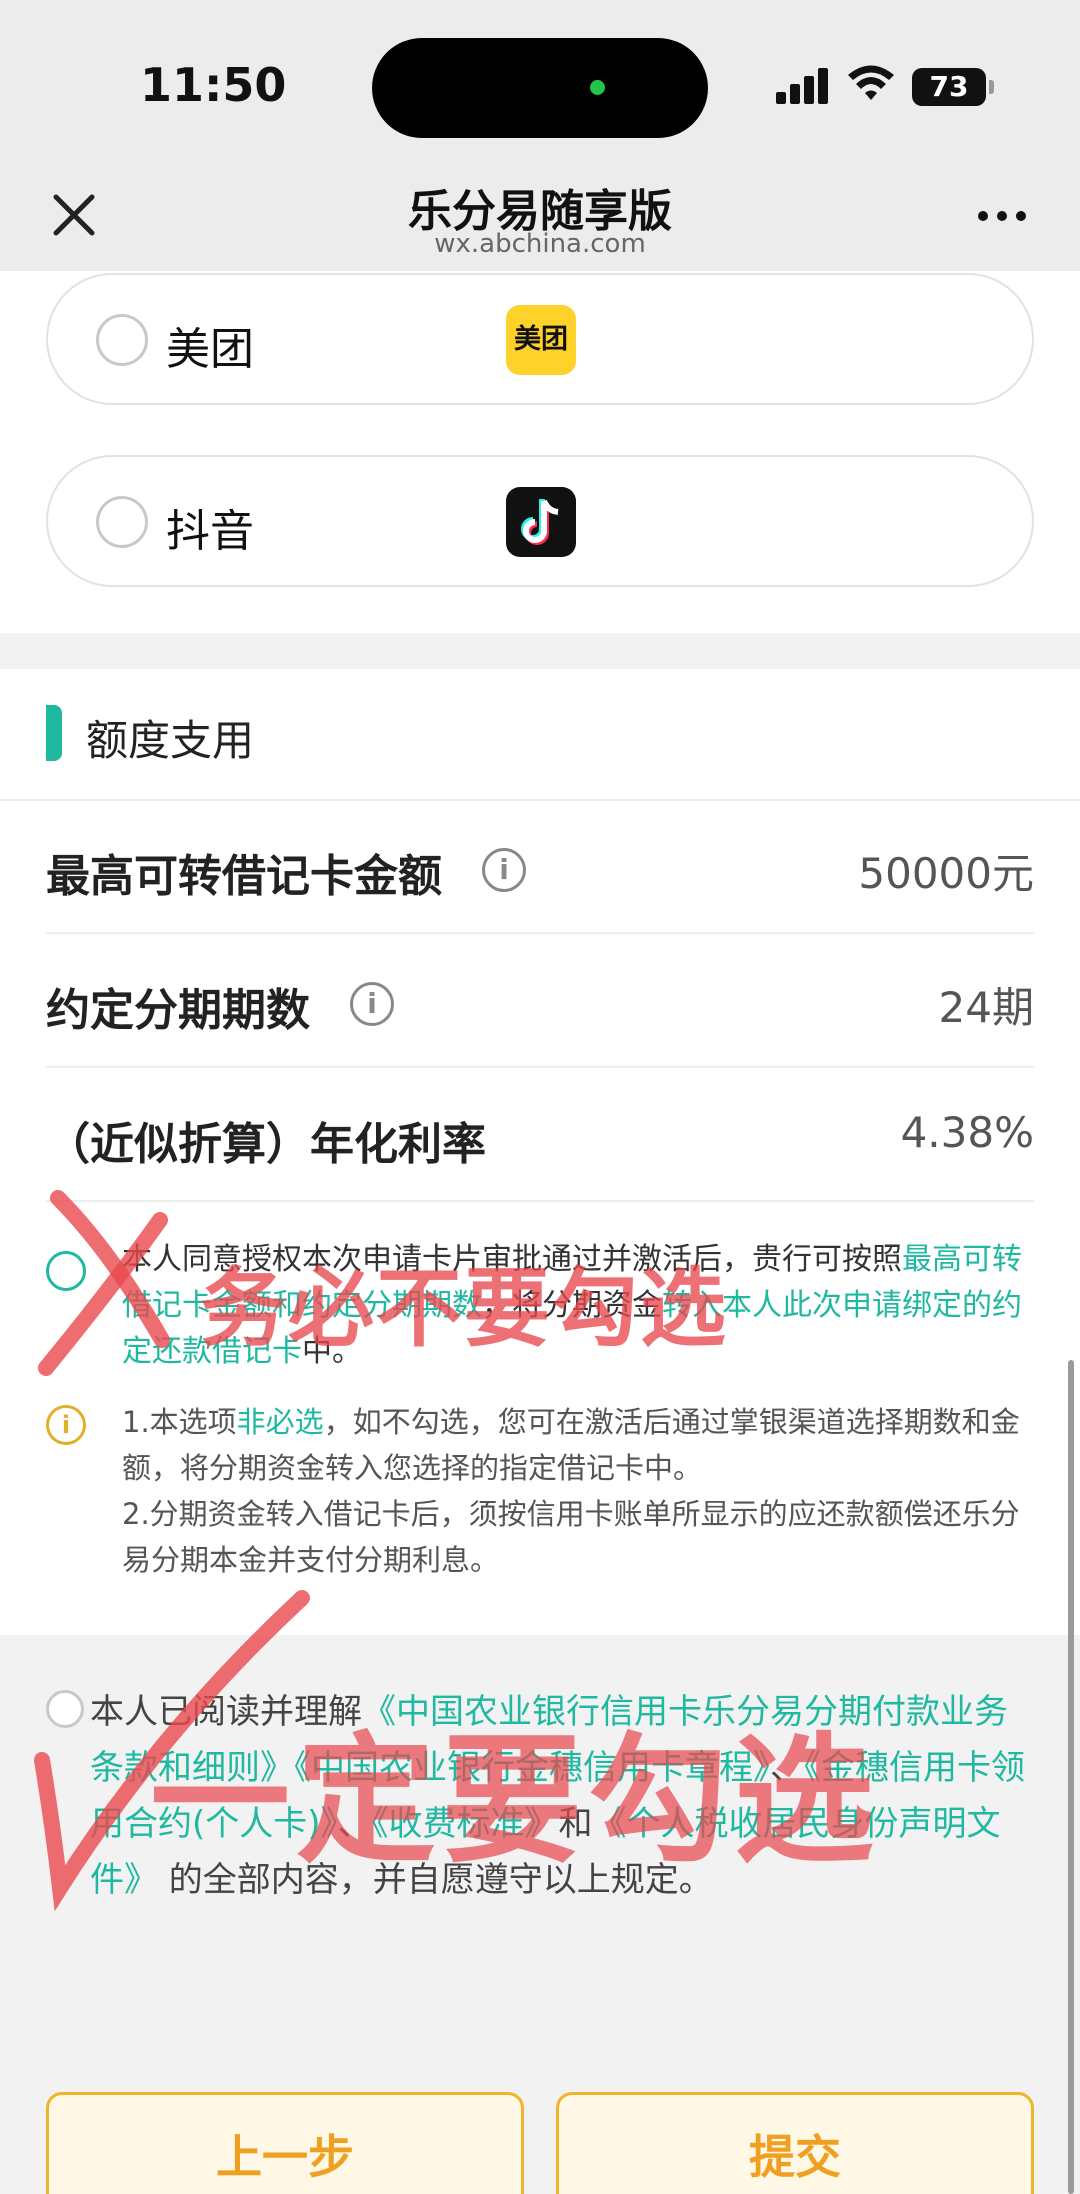 The image size is (1080, 2194). I want to click on nav-bar: 乐分易随享版 wx.abchina.com, so click(540, 223).